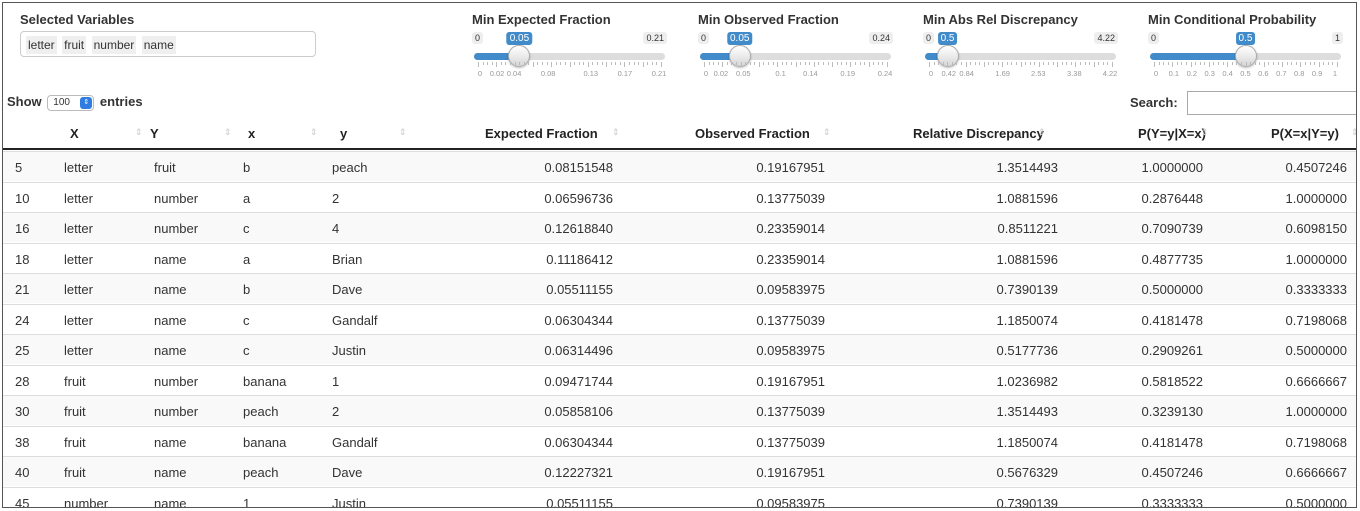 Image resolution: width=1360 pixels, height=511 pixels. What do you see at coordinates (246, 228) in the screenshot?
I see `x-cell: c` at bounding box center [246, 228].